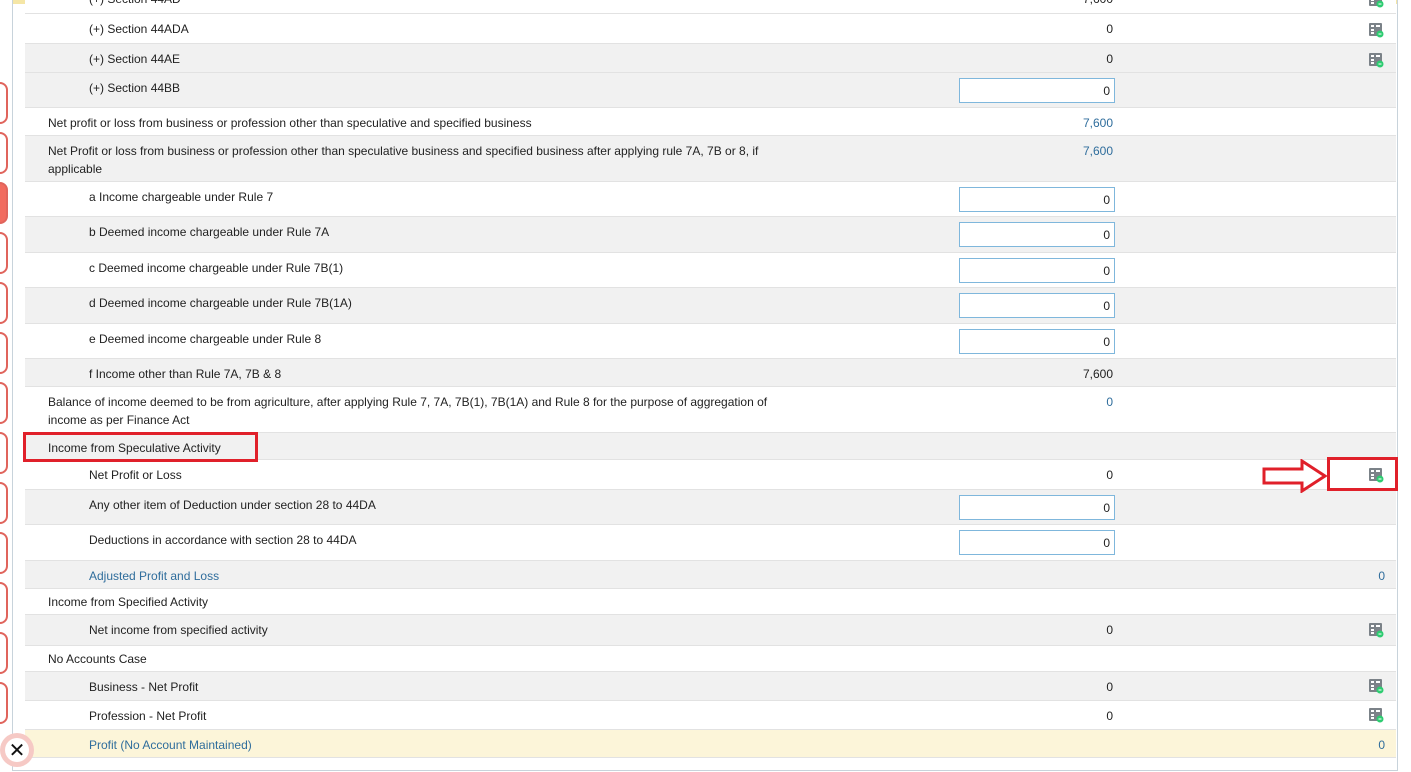  Describe the element at coordinates (710, 90) in the screenshot. I see `row-section-44bb: (+) Section 44BB` at that location.